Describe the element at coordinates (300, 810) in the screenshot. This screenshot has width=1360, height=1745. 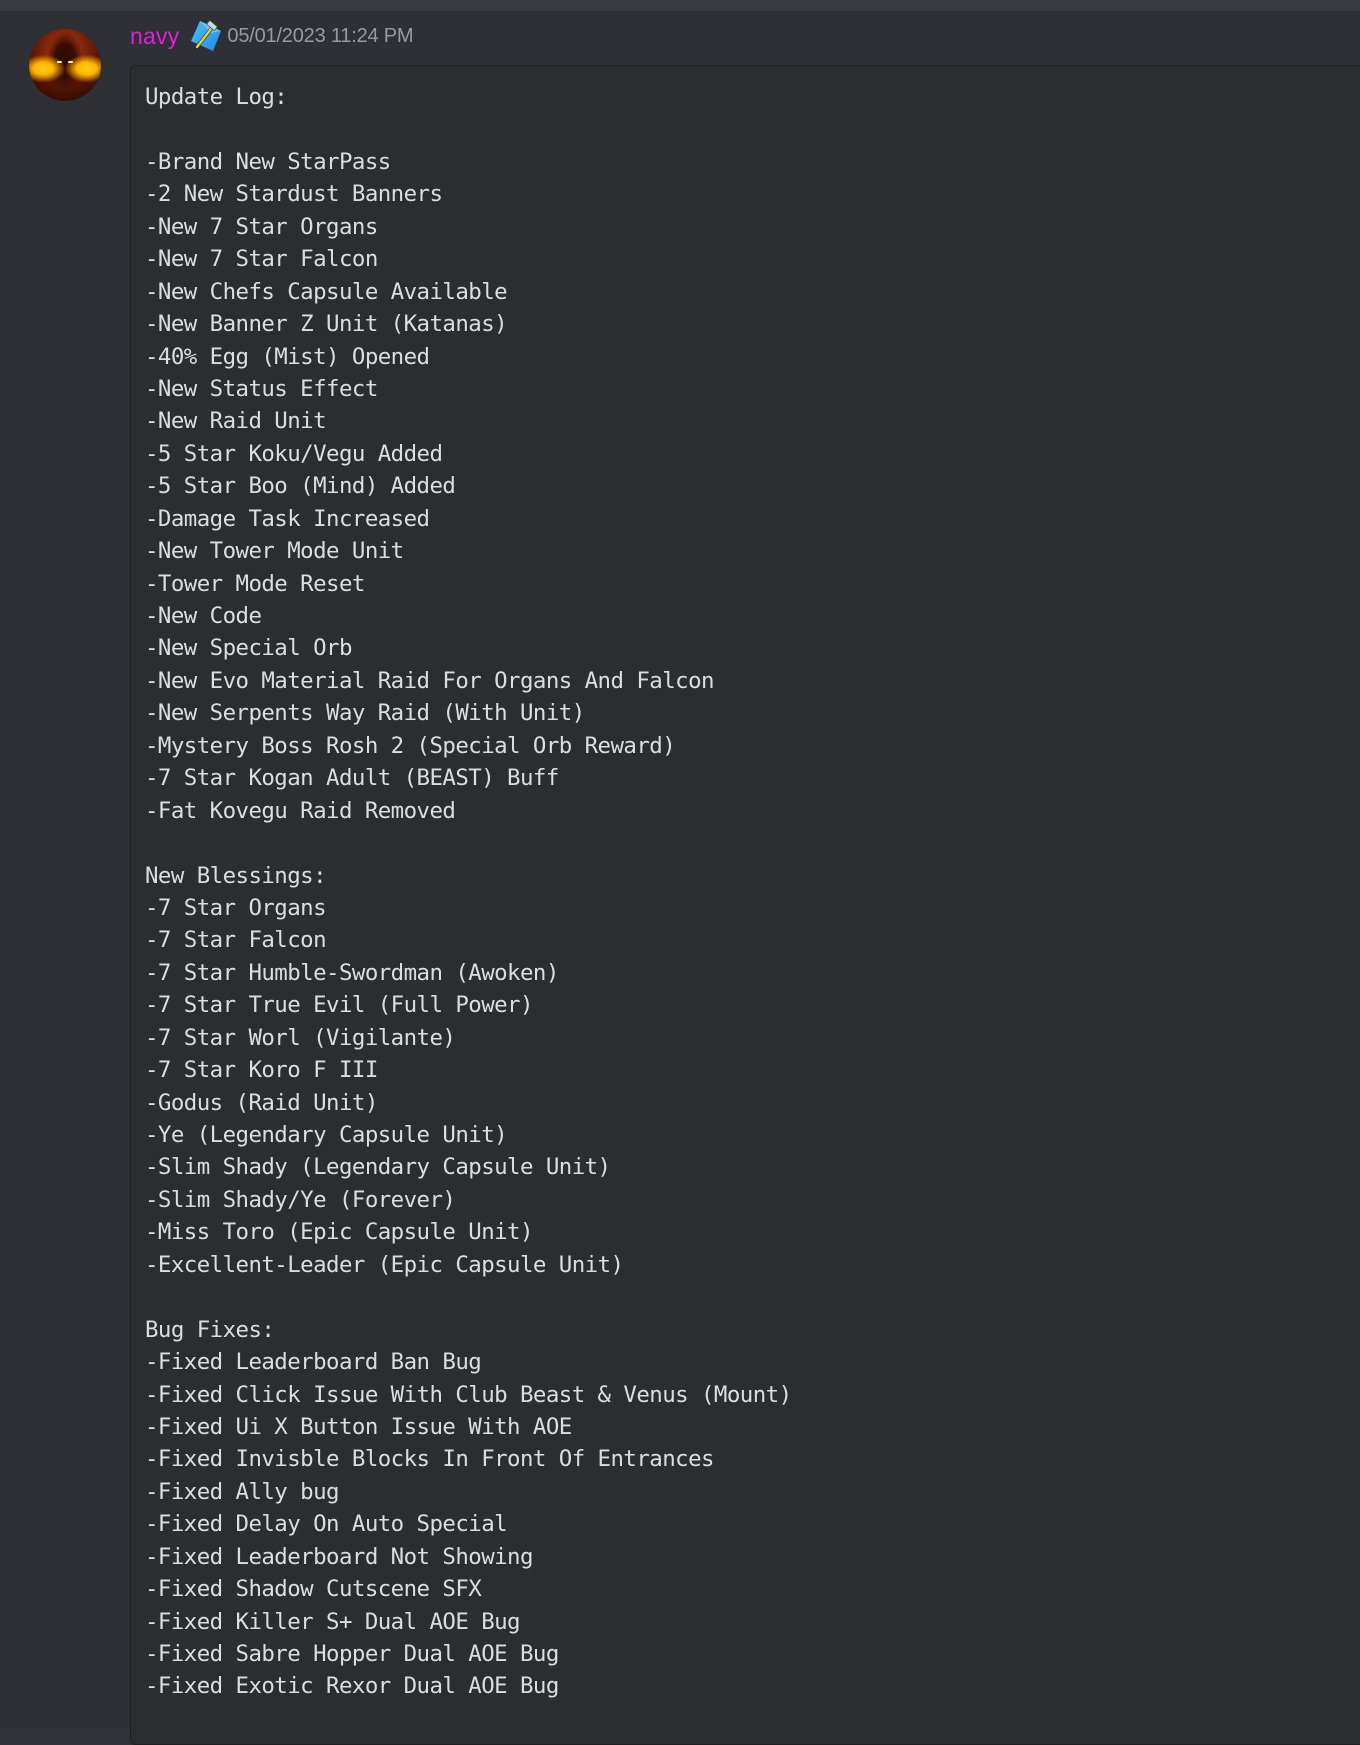
I see `code-line: -Fat Kovegu Raid Removed` at that location.